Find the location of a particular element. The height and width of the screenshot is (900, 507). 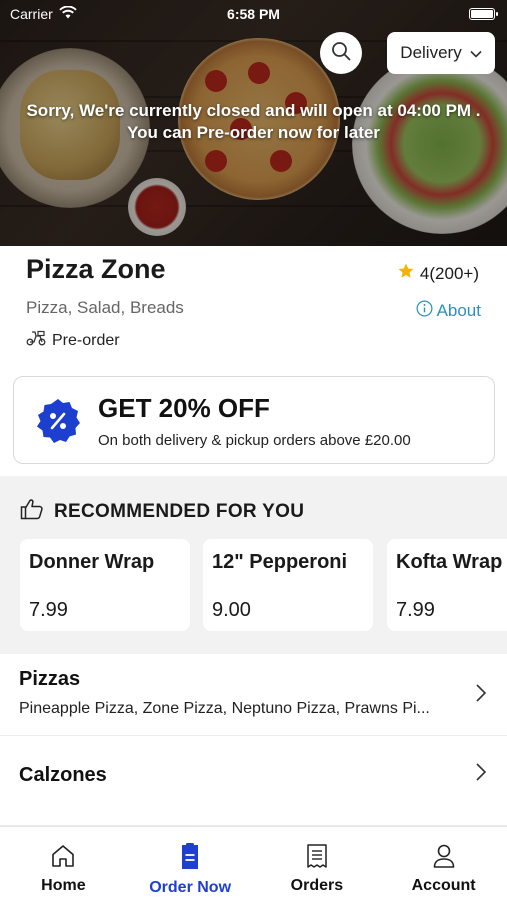

search-button is located at coordinates (341, 53).